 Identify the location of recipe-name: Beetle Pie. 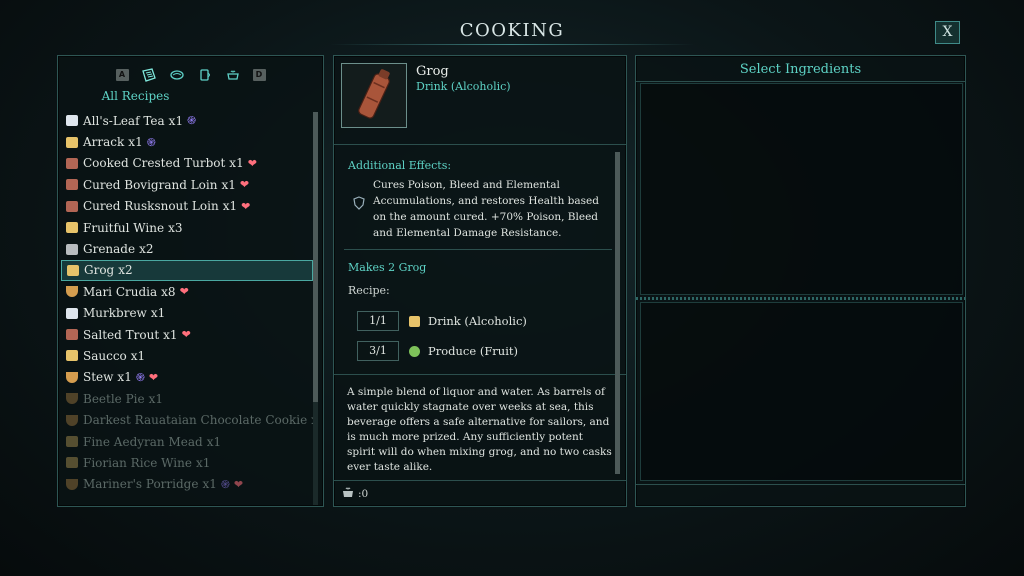
(114, 398).